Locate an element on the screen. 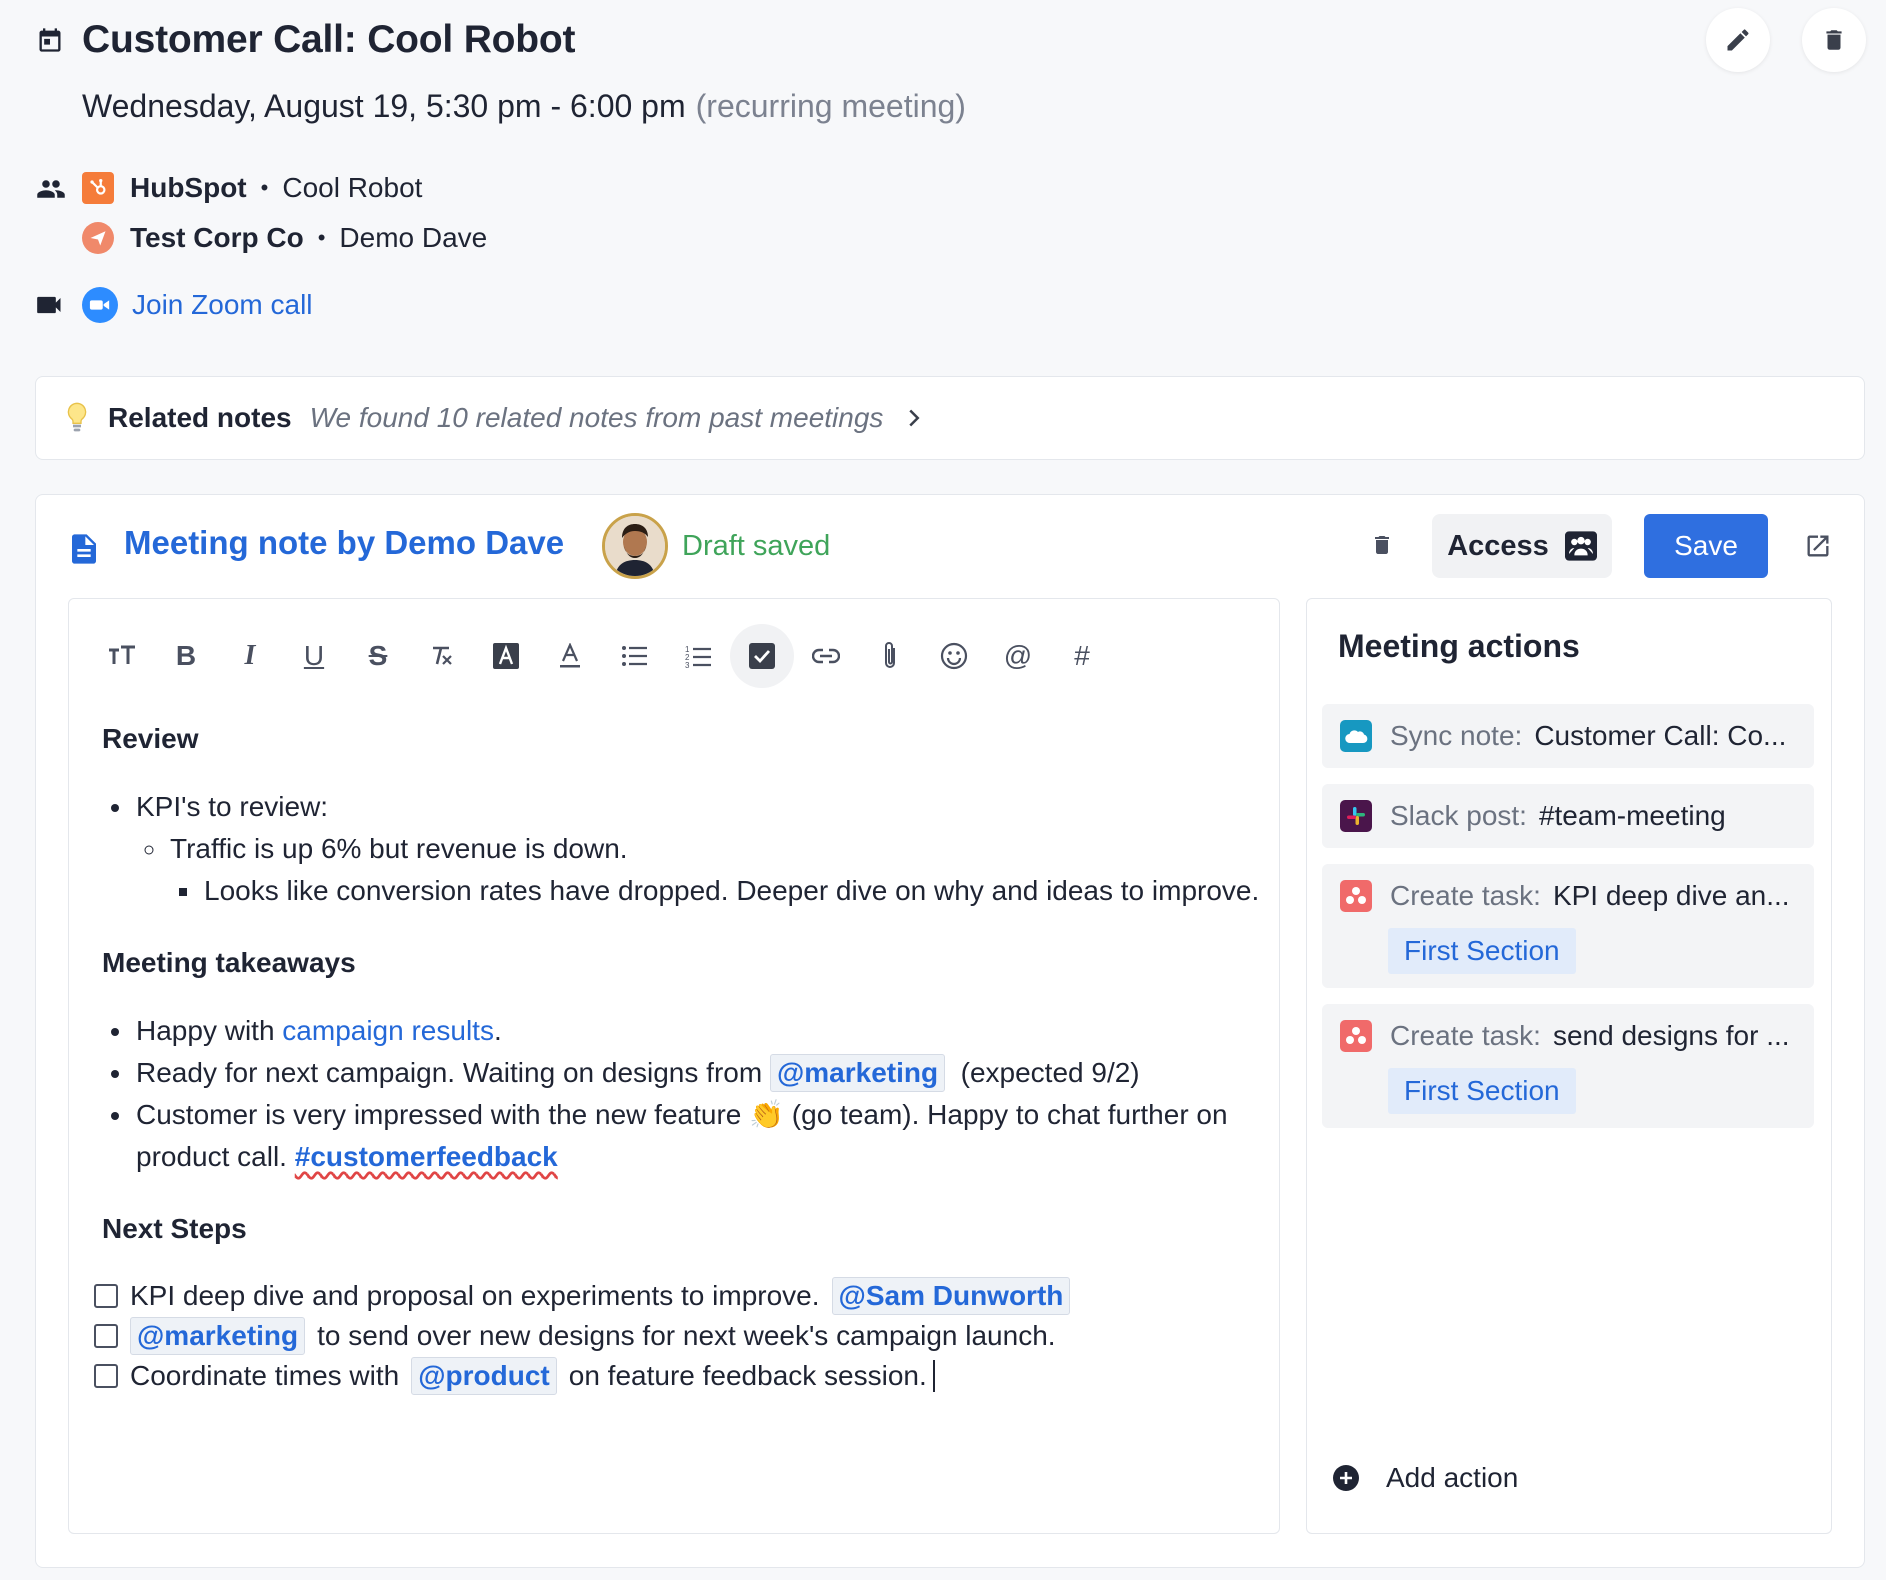 The image size is (1886, 1580). bold-icon: B is located at coordinates (186, 656).